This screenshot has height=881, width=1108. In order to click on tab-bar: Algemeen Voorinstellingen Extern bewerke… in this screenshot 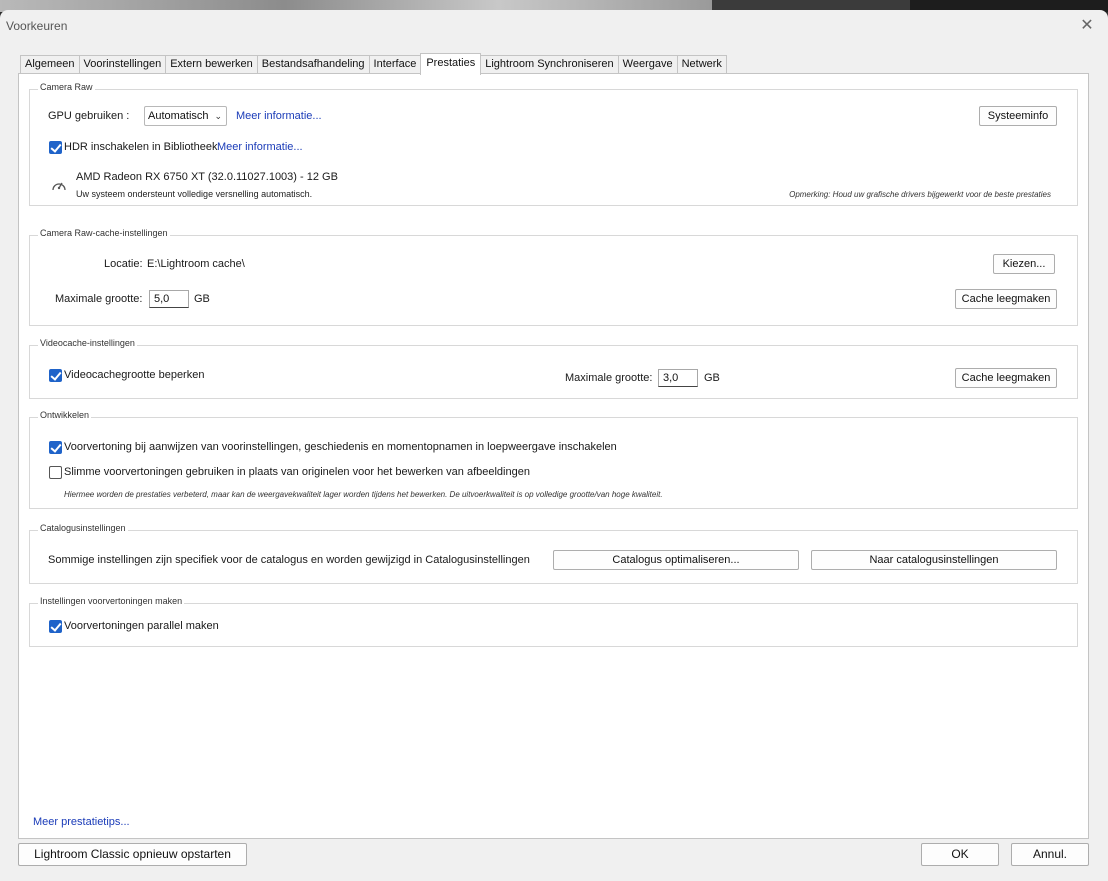, I will do `click(373, 64)`.